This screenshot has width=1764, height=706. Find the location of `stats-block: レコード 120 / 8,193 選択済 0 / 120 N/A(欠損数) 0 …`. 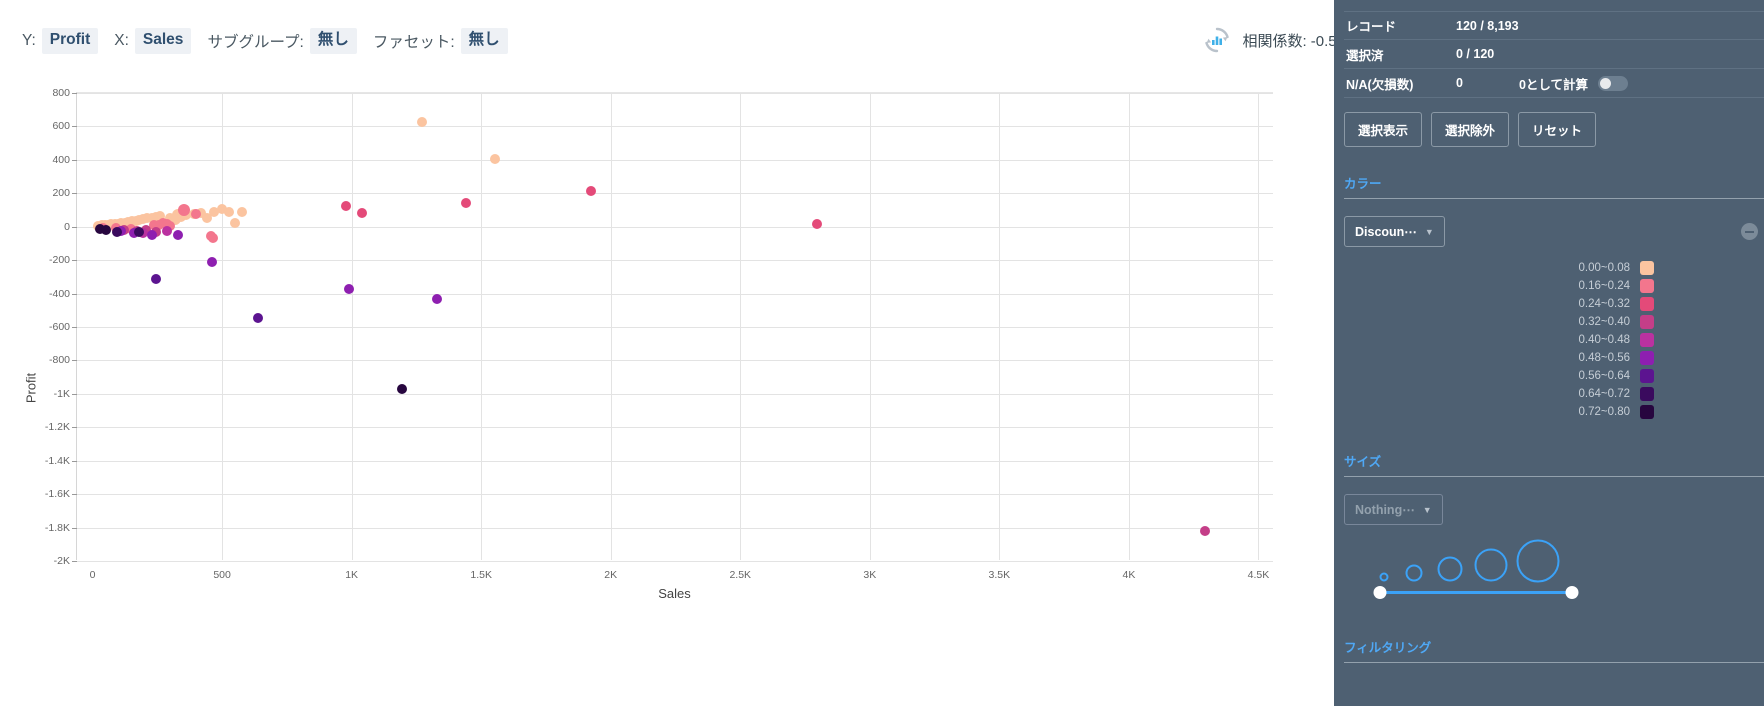

stats-block: レコード 120 / 8,193 選択済 0 / 120 N/A(欠損数) 0 … is located at coordinates (1554, 54).